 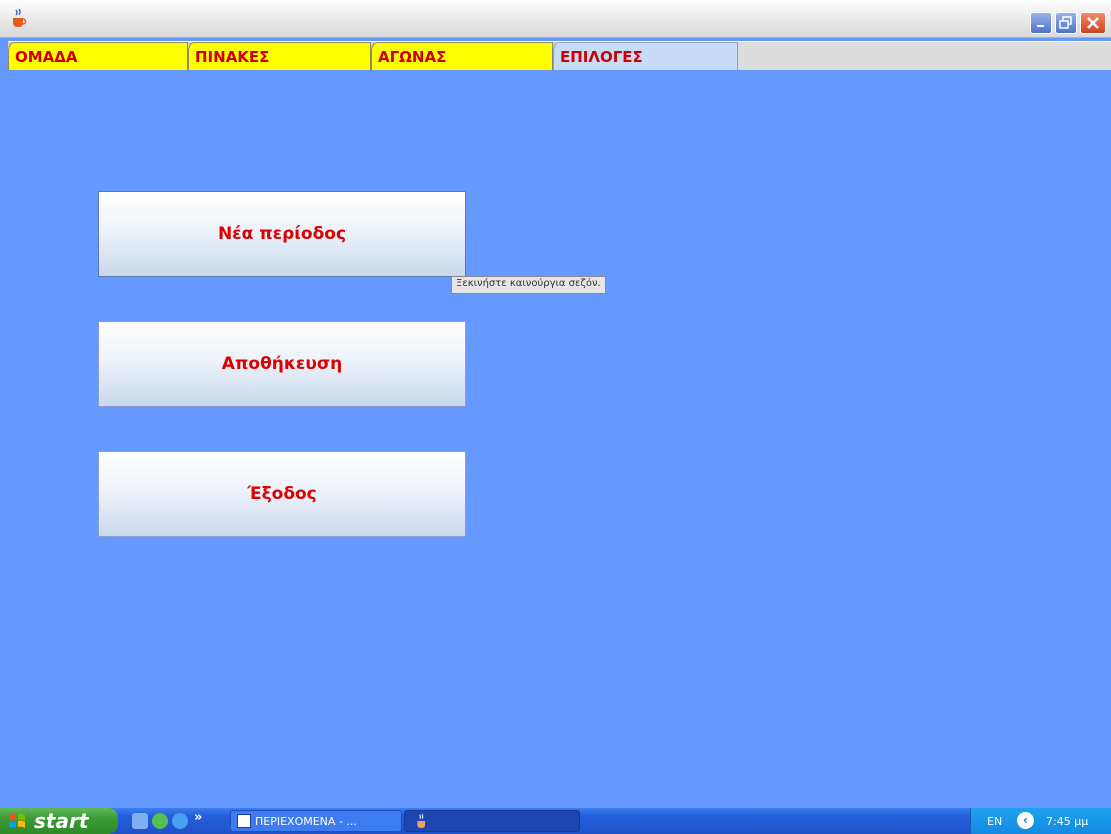 I want to click on taskbar-item-java, so click(x=492, y=821).